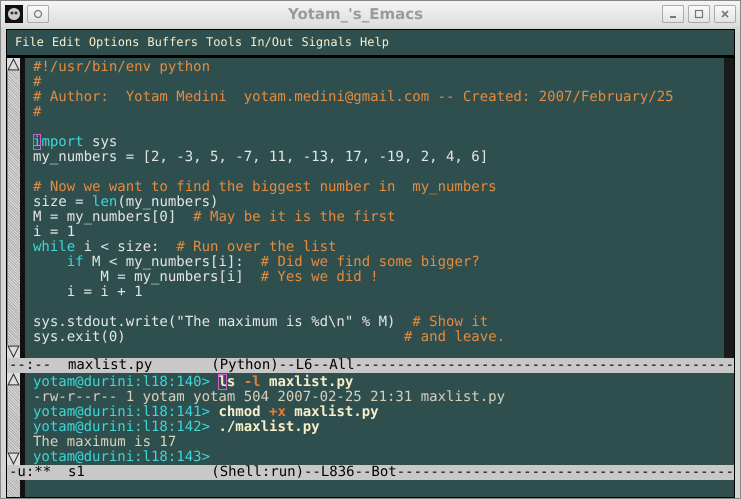  Describe the element at coordinates (206, 412) in the screenshot. I see `shell-line: yotam@durini:l18:141> chmod +x maxlist.py` at that location.